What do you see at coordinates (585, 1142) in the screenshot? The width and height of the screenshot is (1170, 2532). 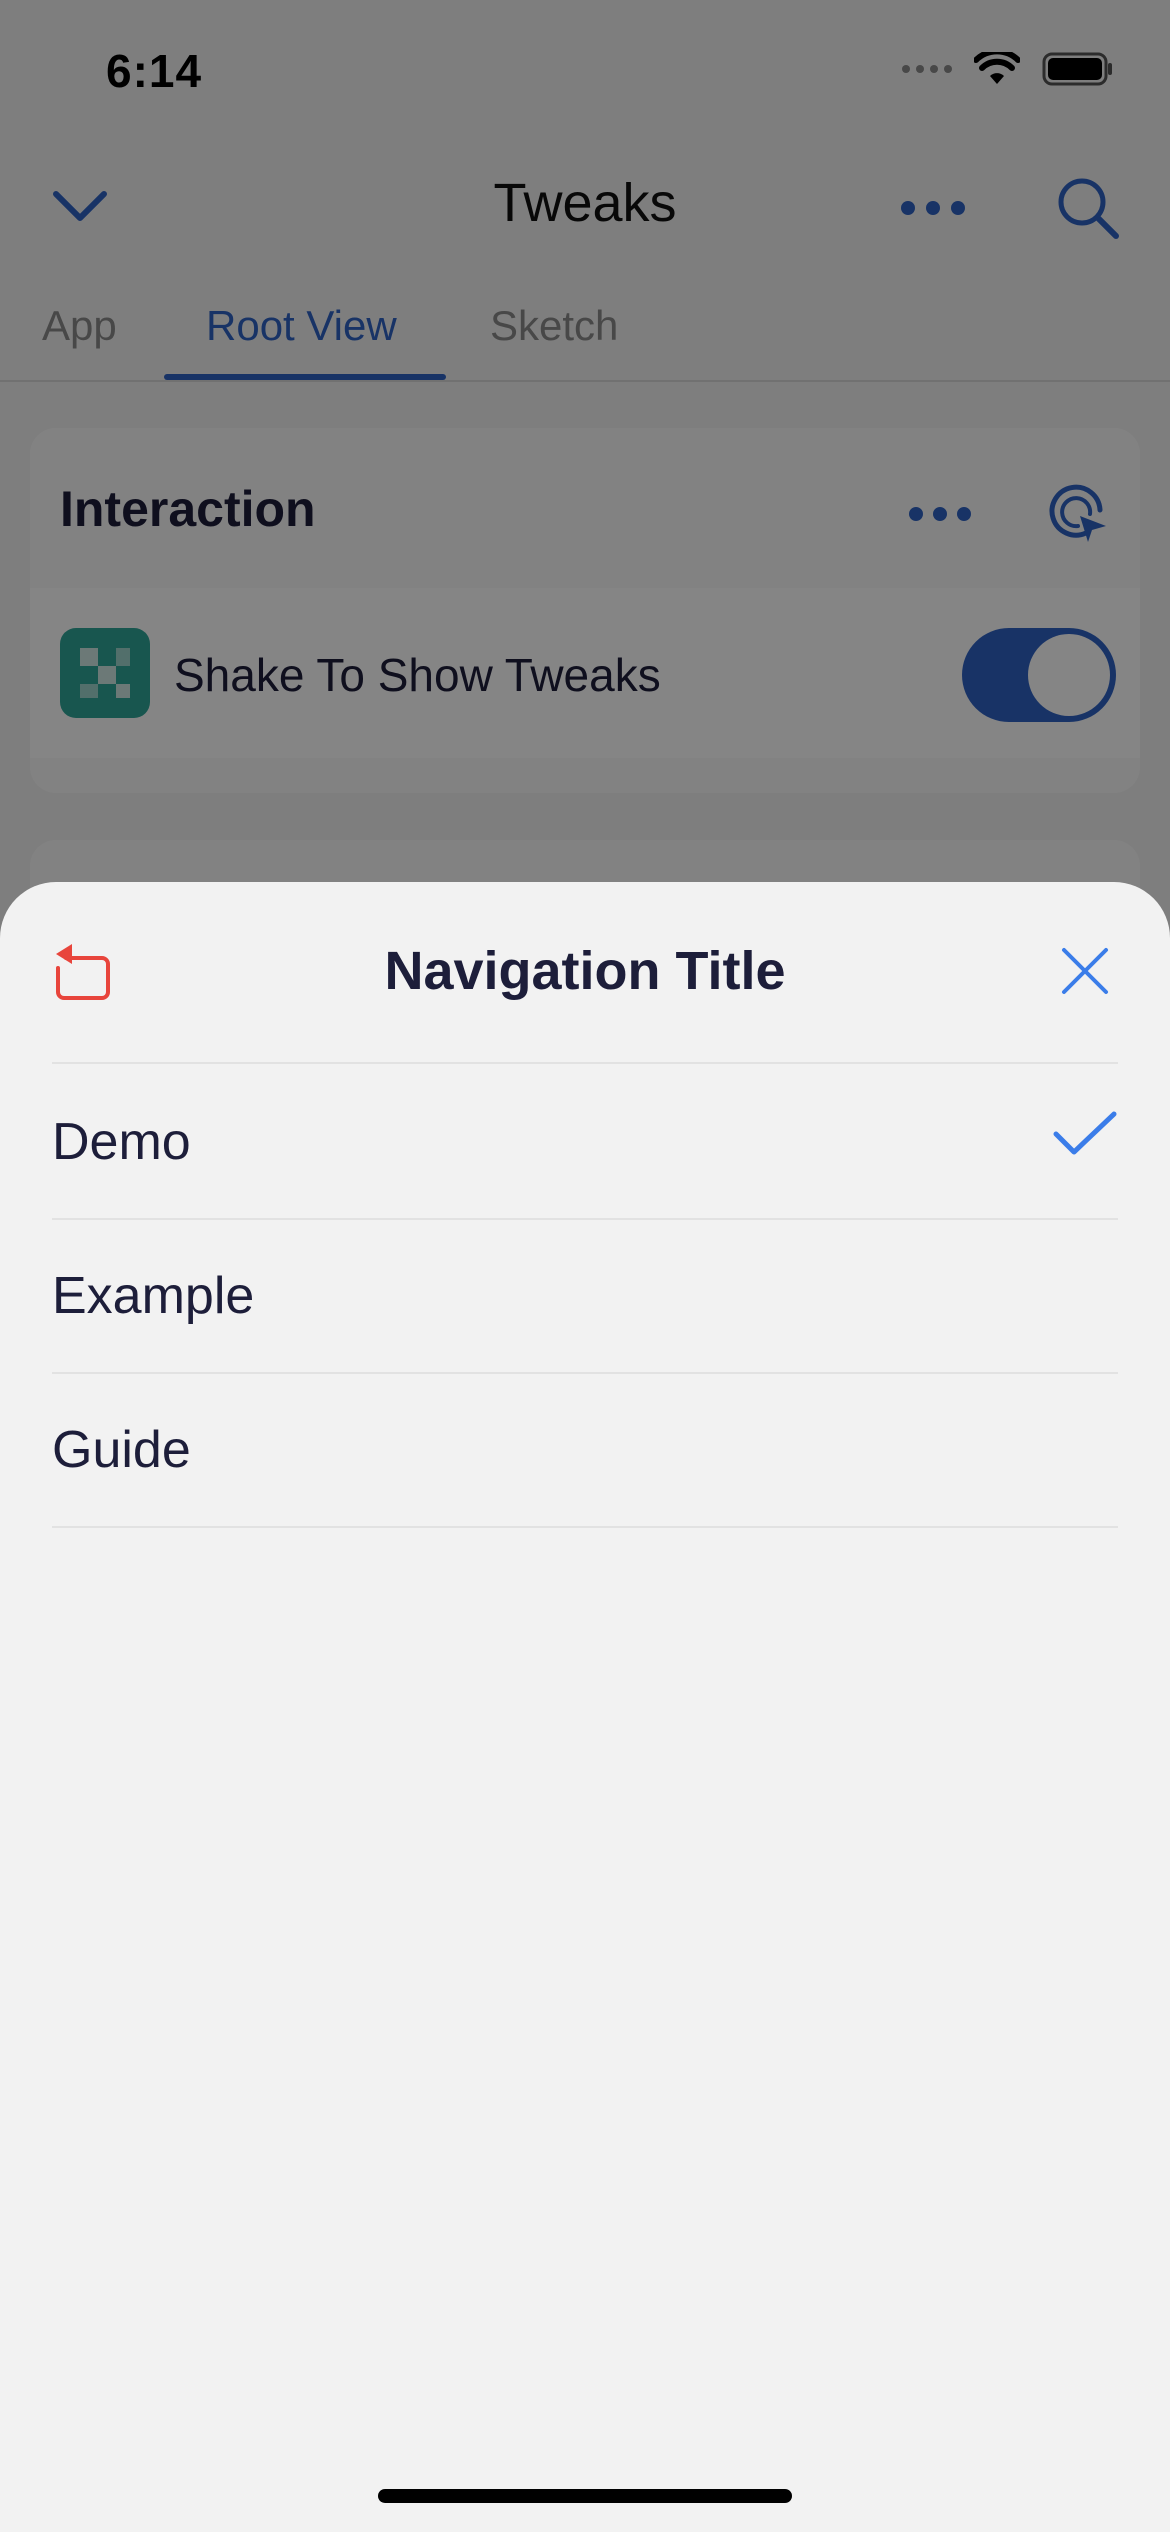 I see `option-demo: Demo` at bounding box center [585, 1142].